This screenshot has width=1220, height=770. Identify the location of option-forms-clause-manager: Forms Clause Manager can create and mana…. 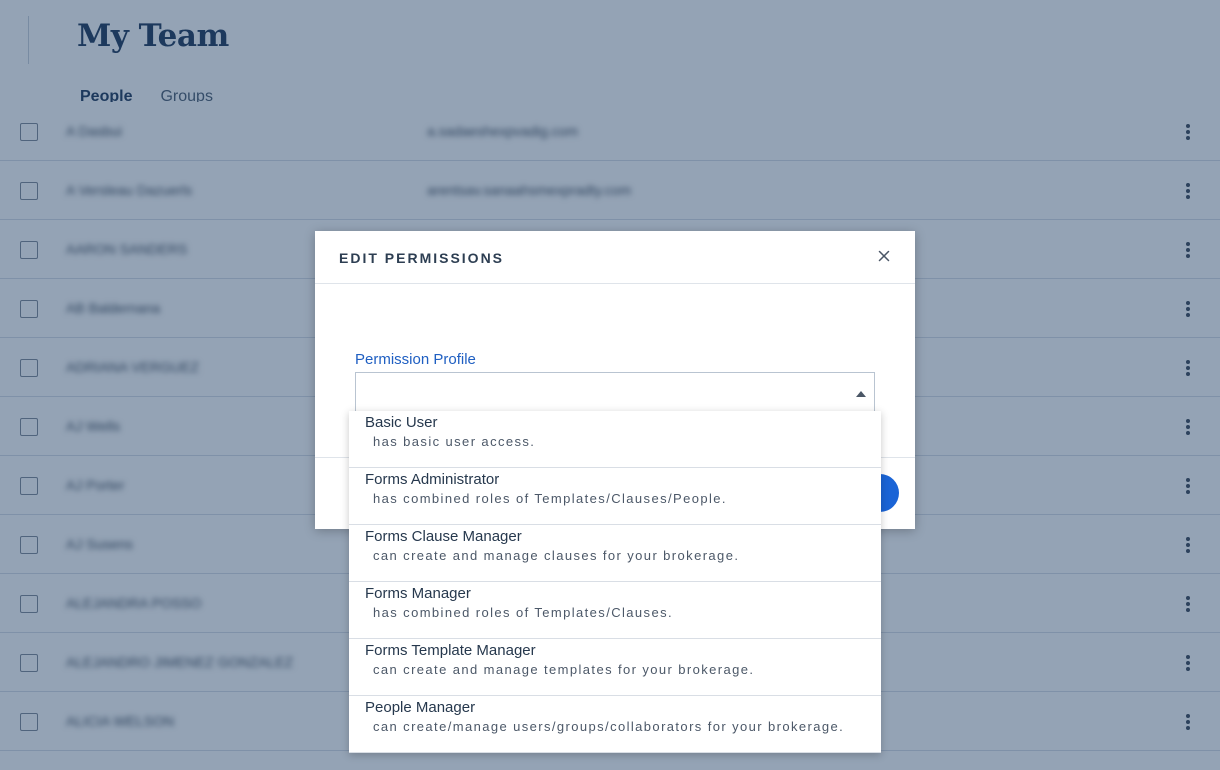
(615, 553).